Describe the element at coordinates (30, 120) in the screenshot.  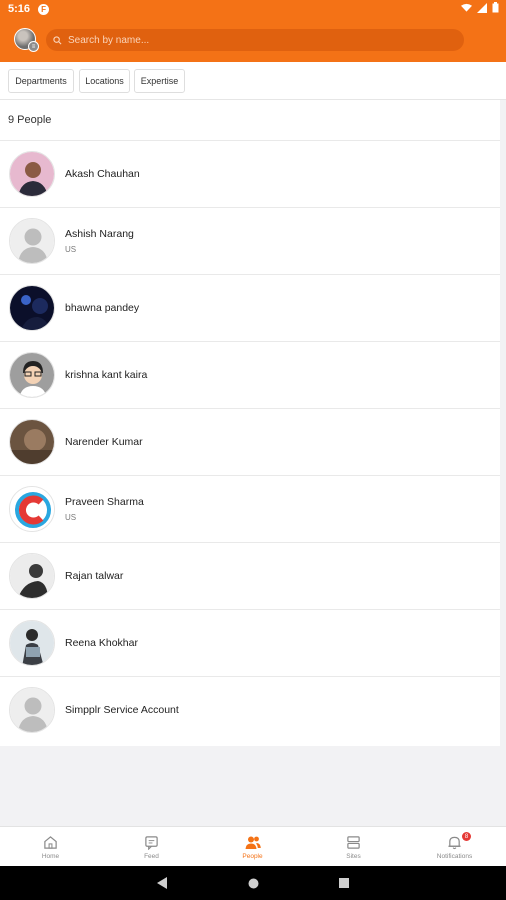
I see `people-count: 9 People` at that location.